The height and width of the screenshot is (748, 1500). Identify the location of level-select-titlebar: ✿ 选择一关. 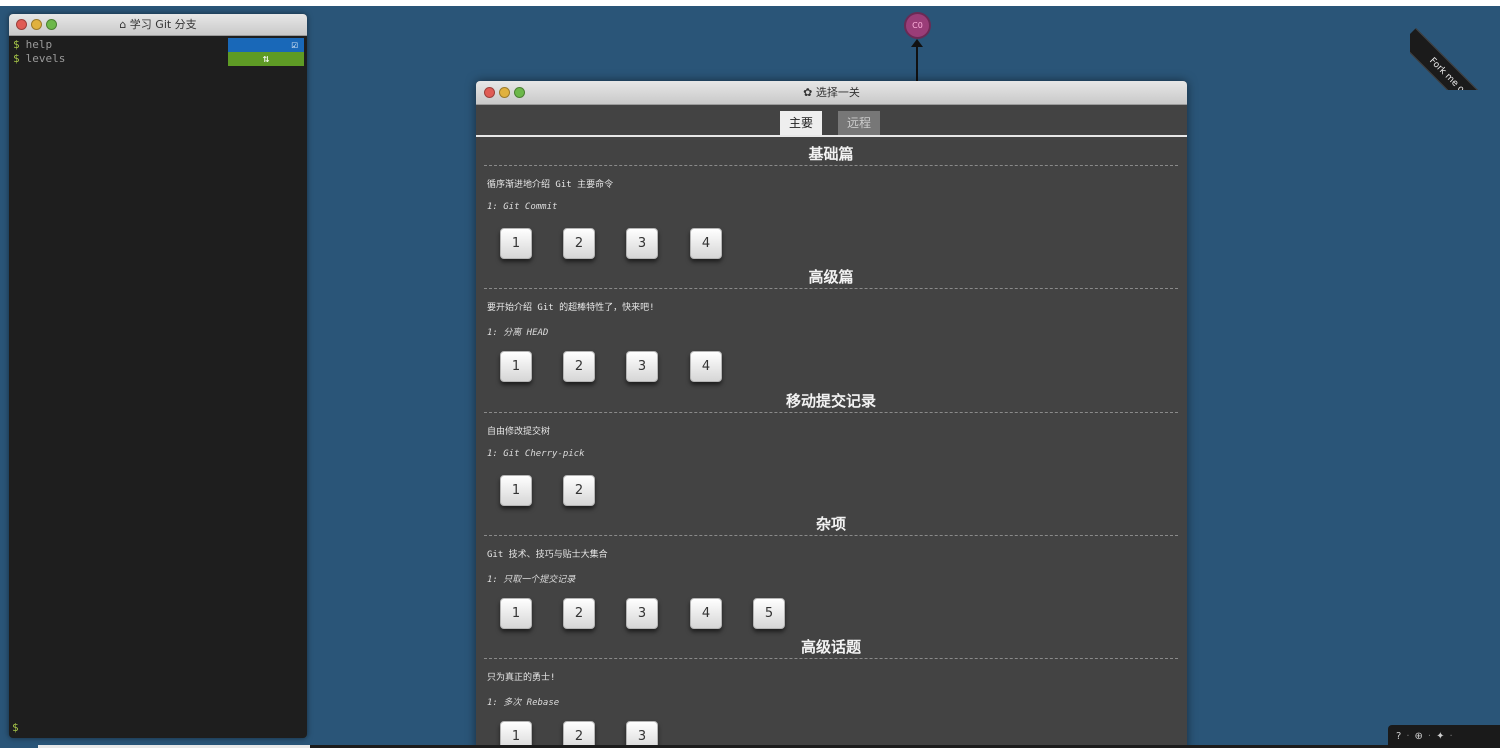
(831, 93).